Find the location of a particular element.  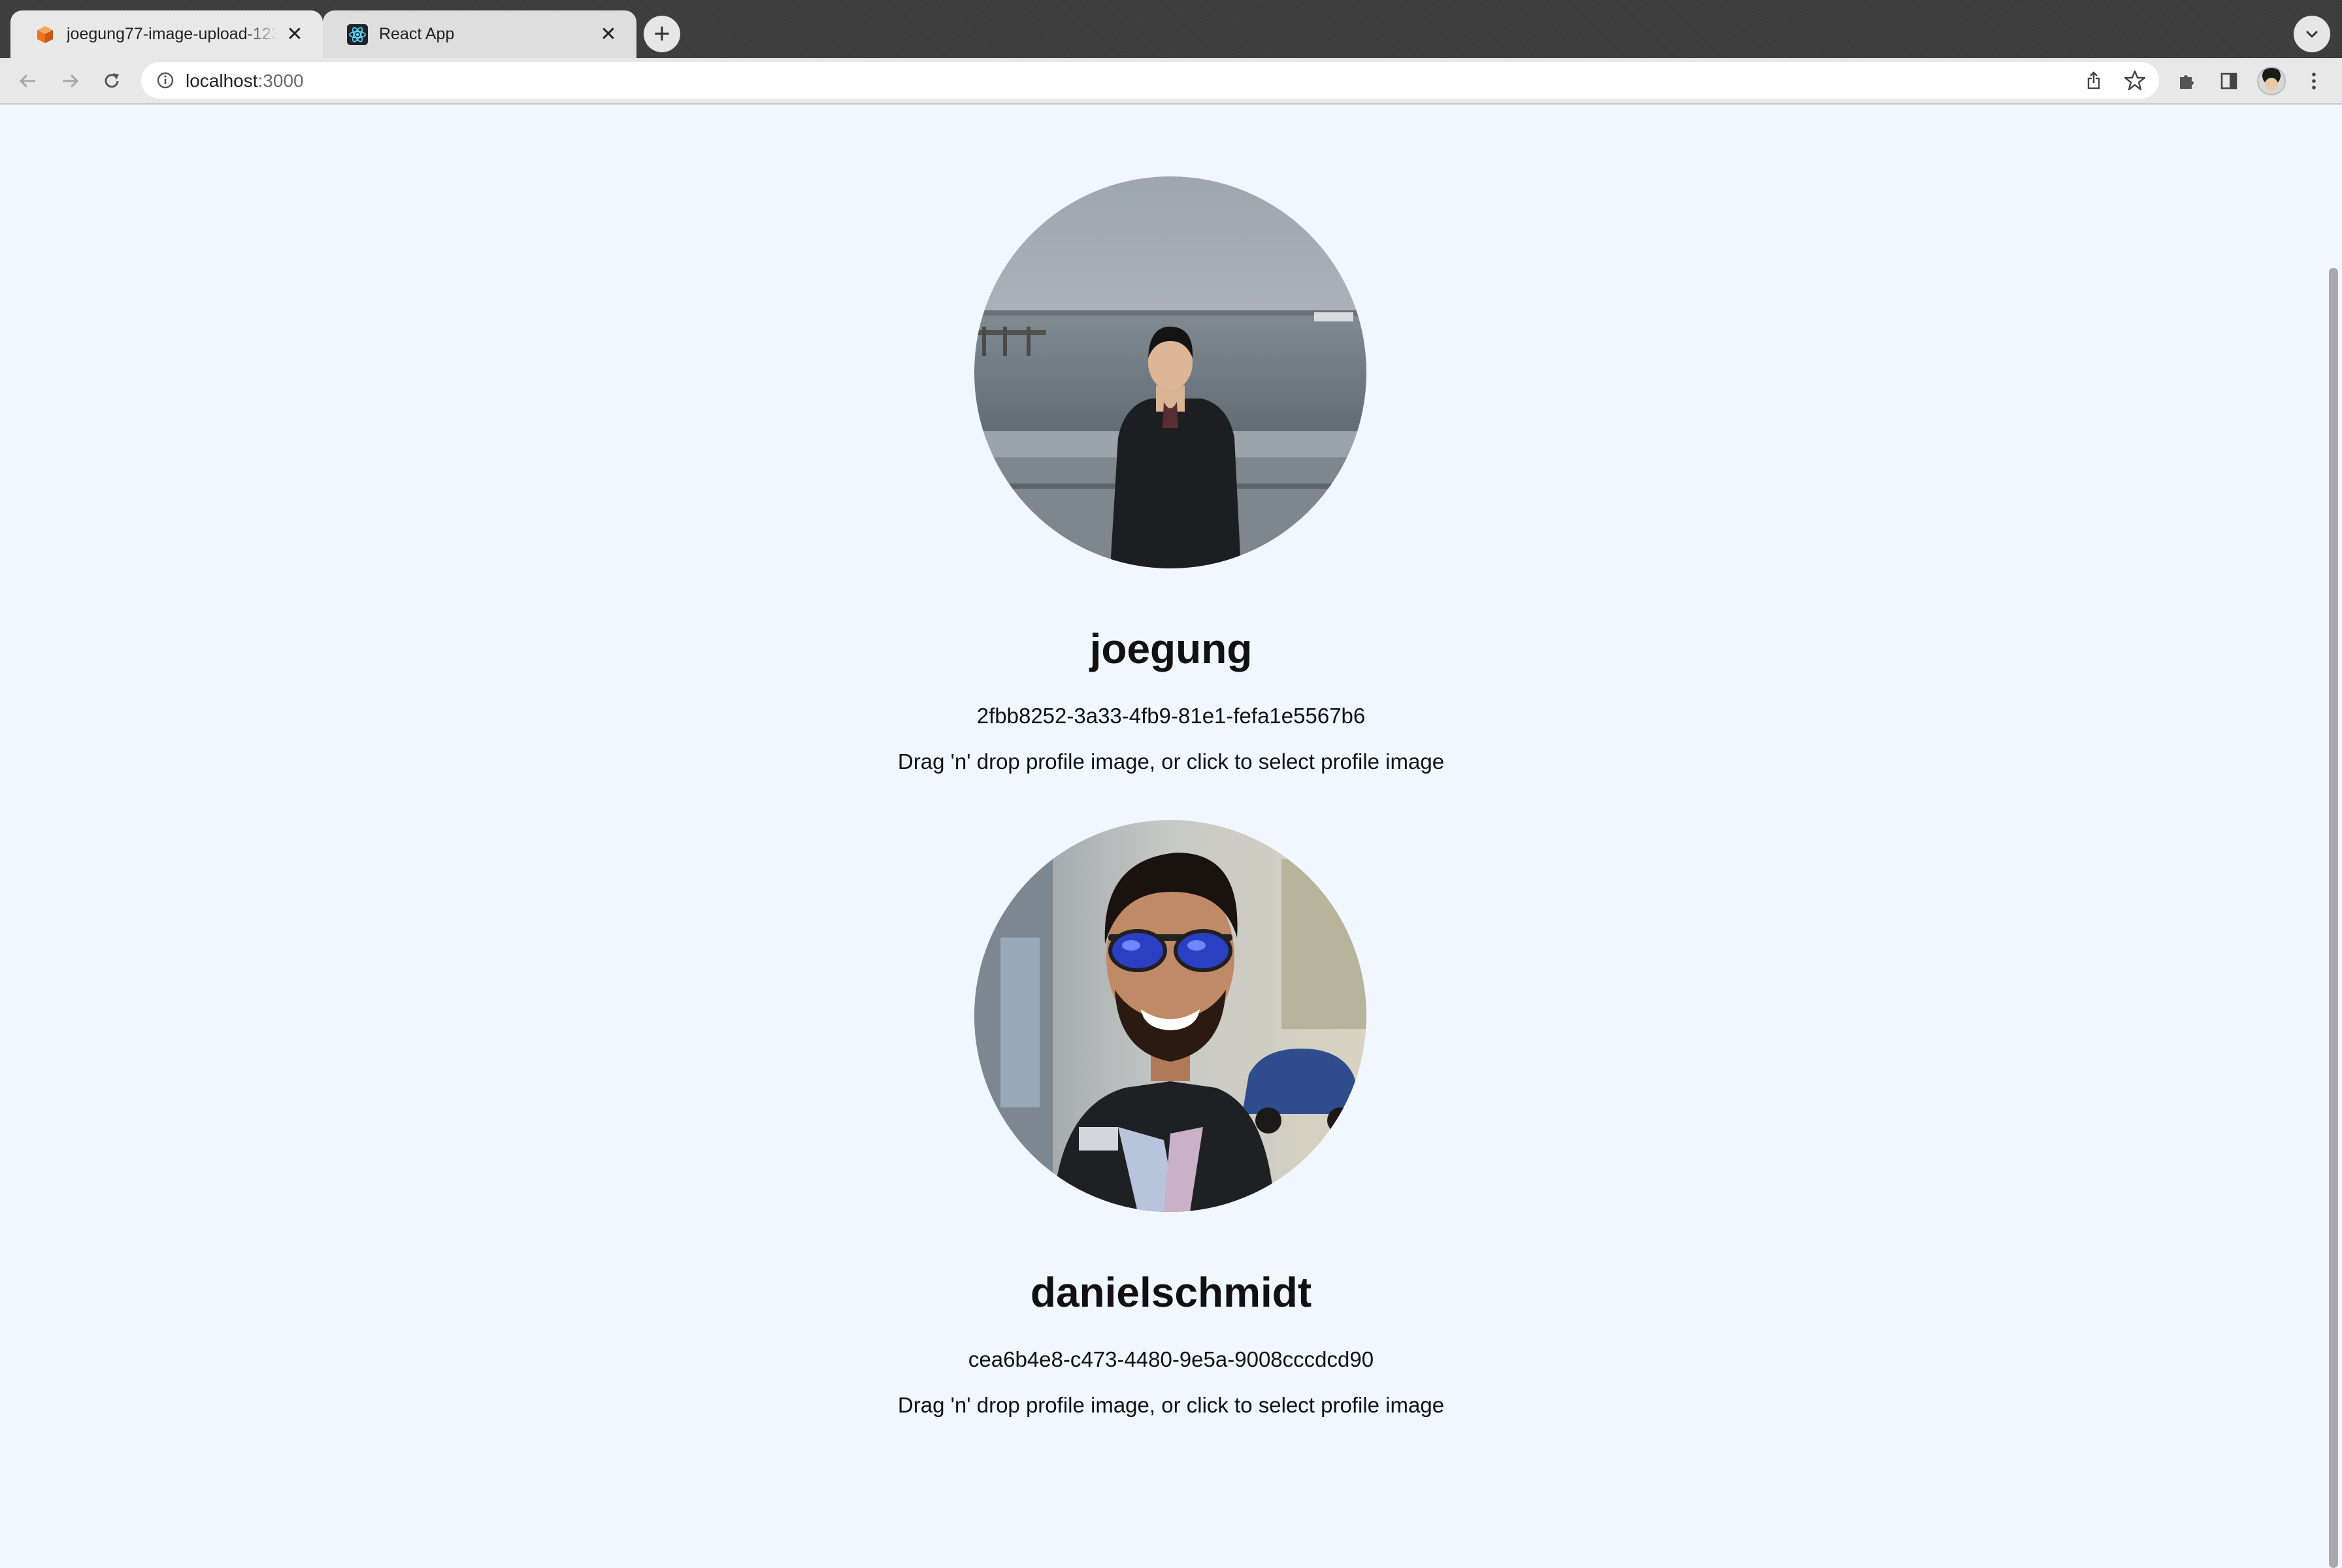

tab-title: React App is located at coordinates (417, 34).